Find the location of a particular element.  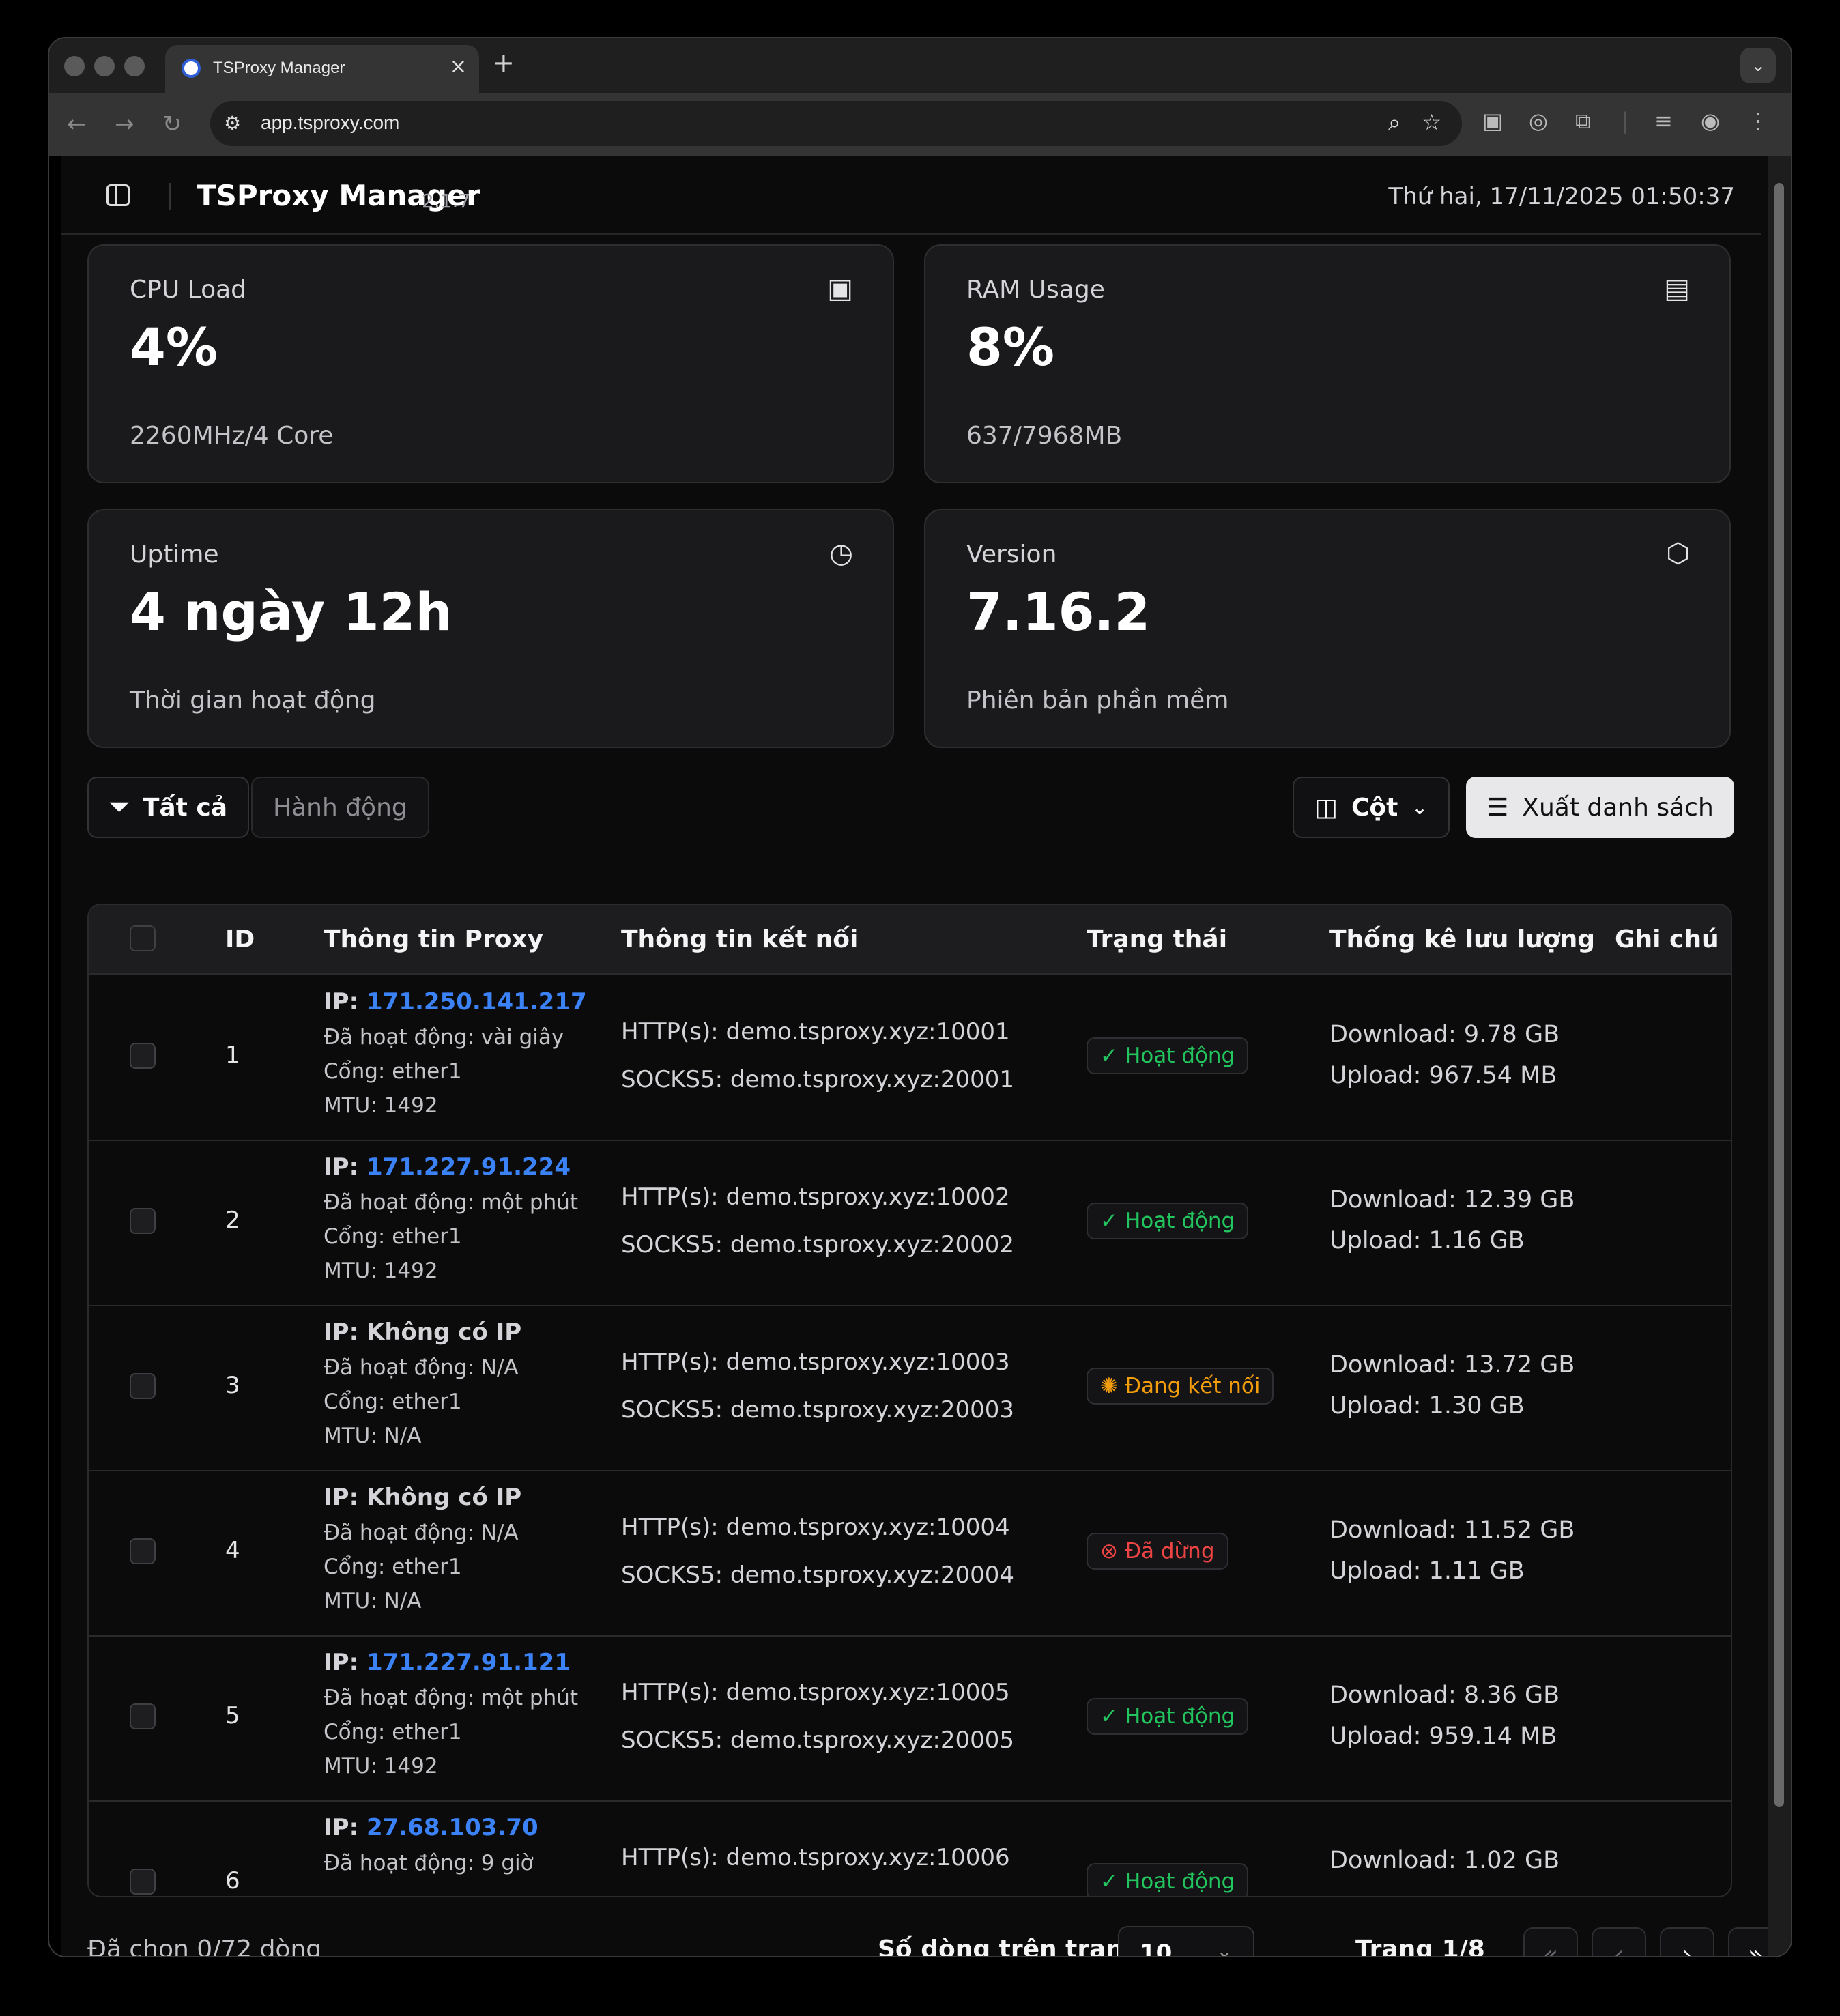

password-extension-icon: ◎ is located at coordinates (1538, 121).